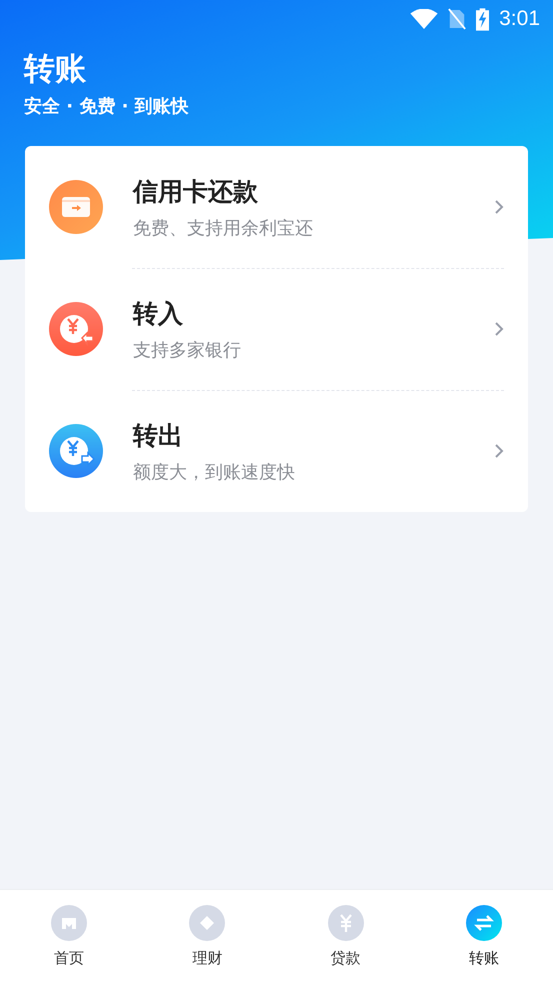  I want to click on item-title: 信用卡还款, so click(195, 192).